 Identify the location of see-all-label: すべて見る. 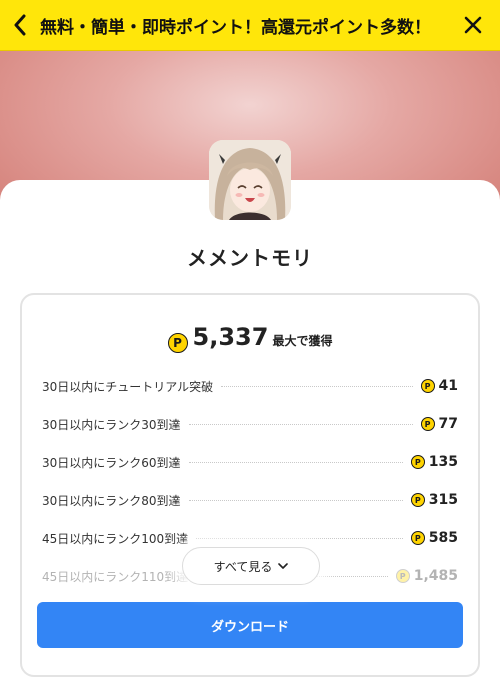
(243, 566).